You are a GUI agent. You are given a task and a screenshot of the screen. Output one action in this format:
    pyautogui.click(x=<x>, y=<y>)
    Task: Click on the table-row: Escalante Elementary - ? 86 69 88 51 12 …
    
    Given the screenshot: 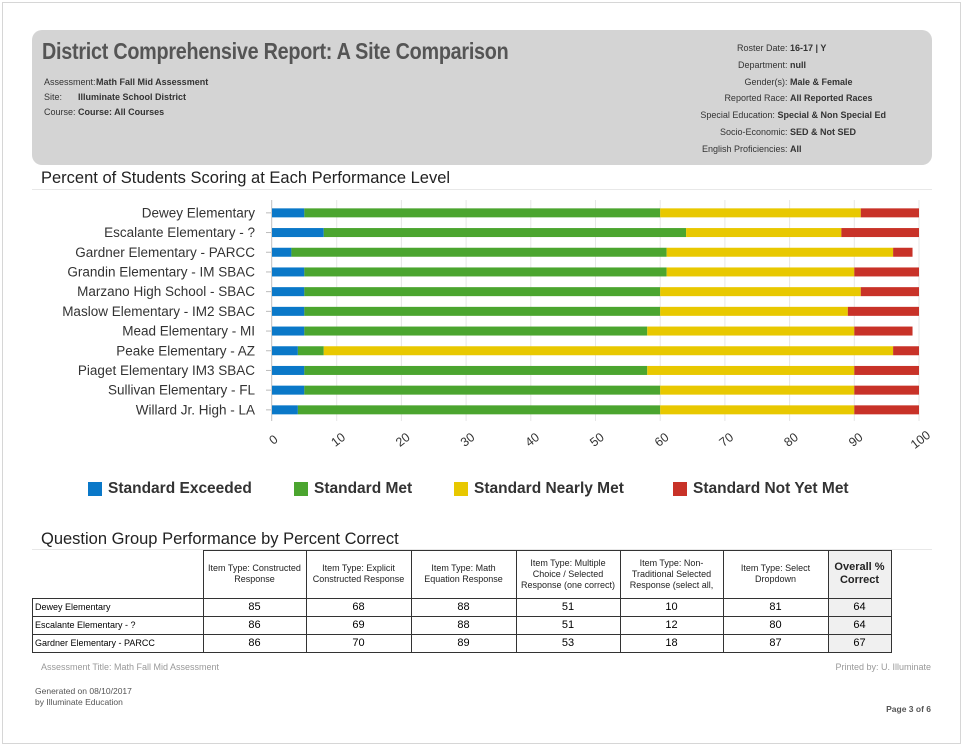 What is the action you would take?
    pyautogui.click(x=462, y=625)
    